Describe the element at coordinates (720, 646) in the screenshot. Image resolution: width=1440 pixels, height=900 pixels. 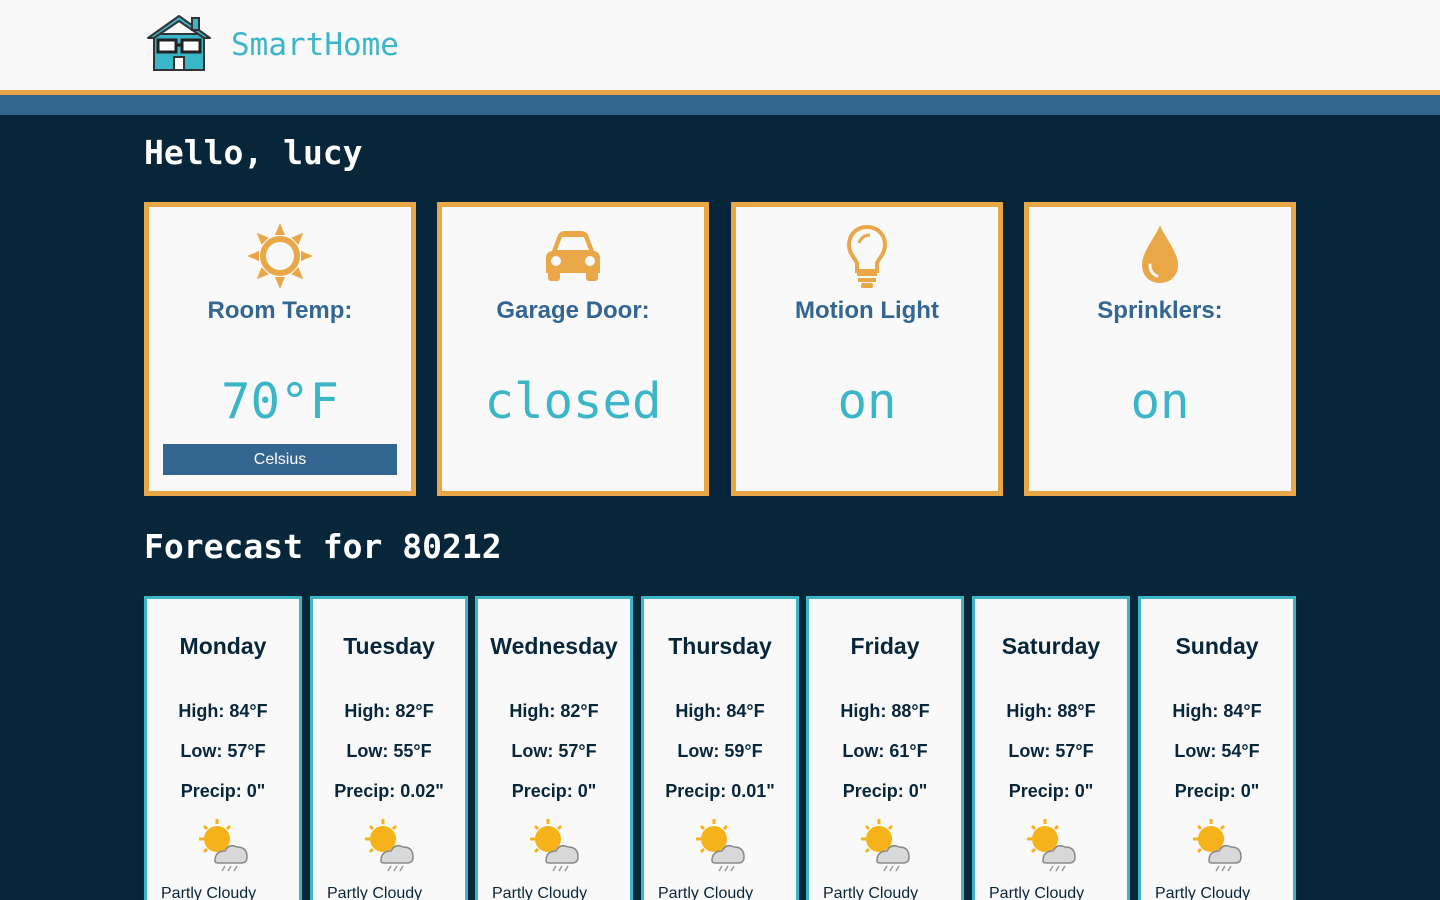
I see `day-name: Thursday` at that location.